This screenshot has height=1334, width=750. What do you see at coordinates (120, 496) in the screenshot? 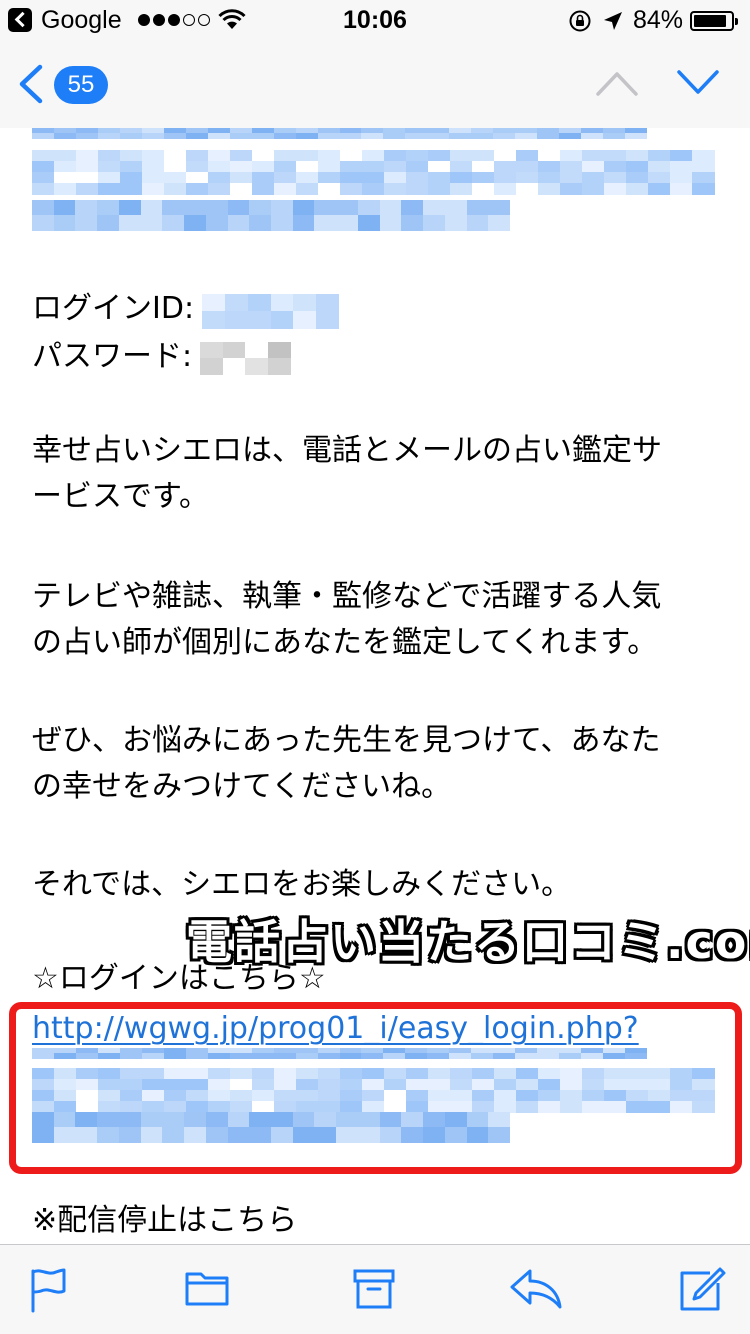
I see `paragraph1-line2: ービスです。` at bounding box center [120, 496].